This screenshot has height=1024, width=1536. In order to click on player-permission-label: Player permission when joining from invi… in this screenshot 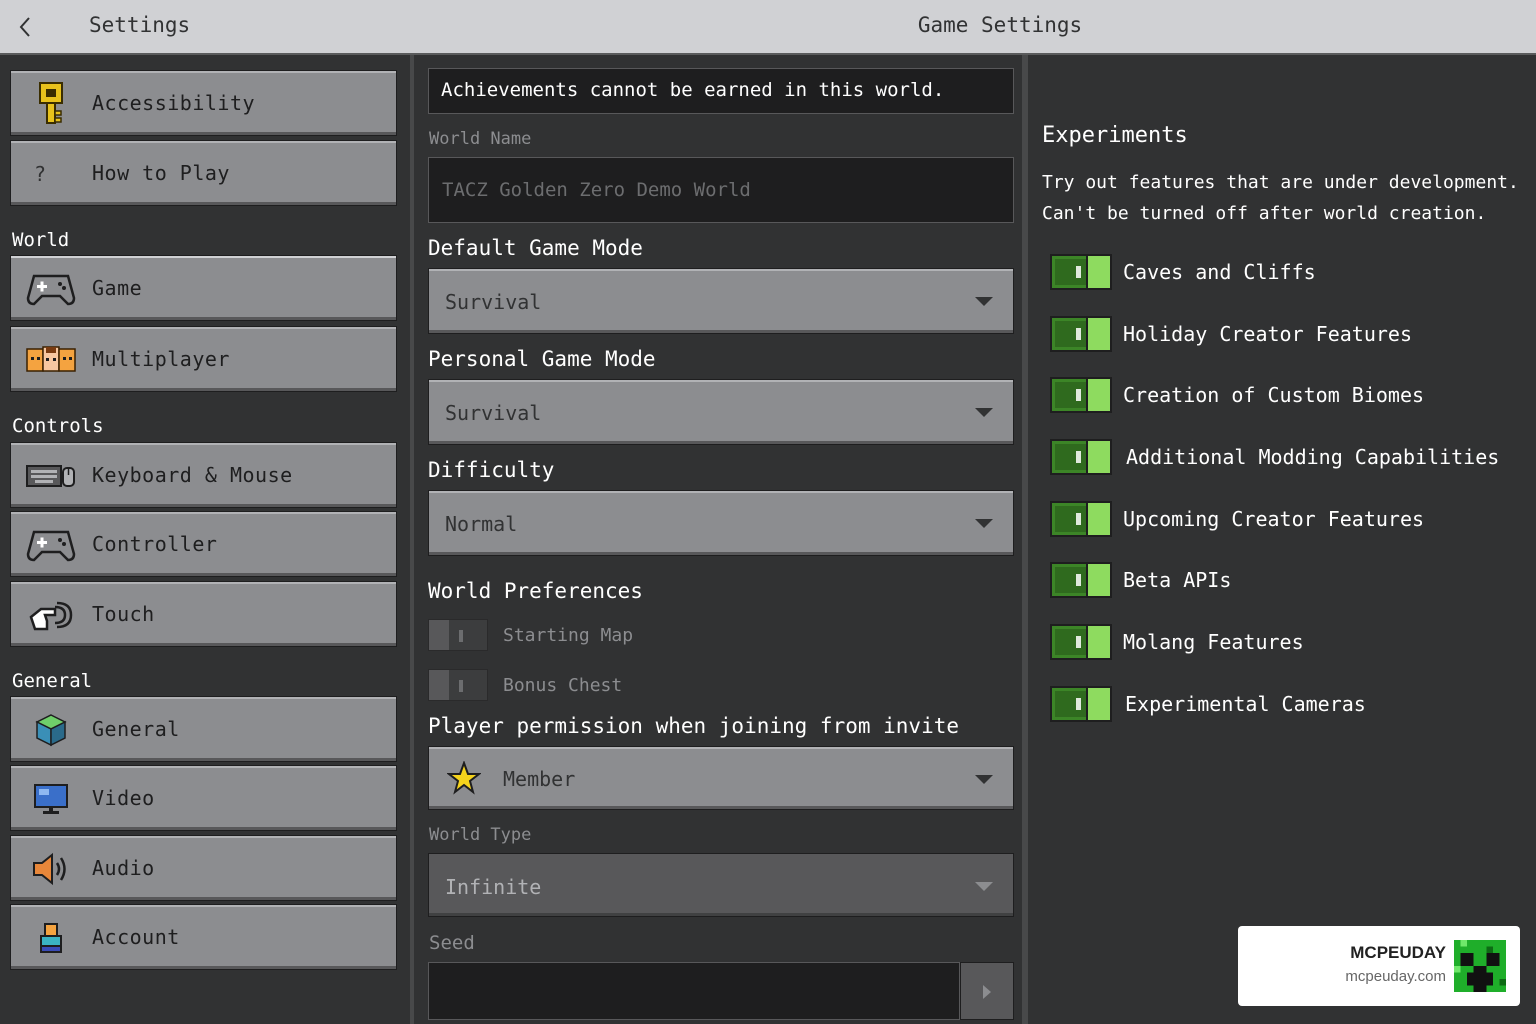, I will do `click(694, 726)`.